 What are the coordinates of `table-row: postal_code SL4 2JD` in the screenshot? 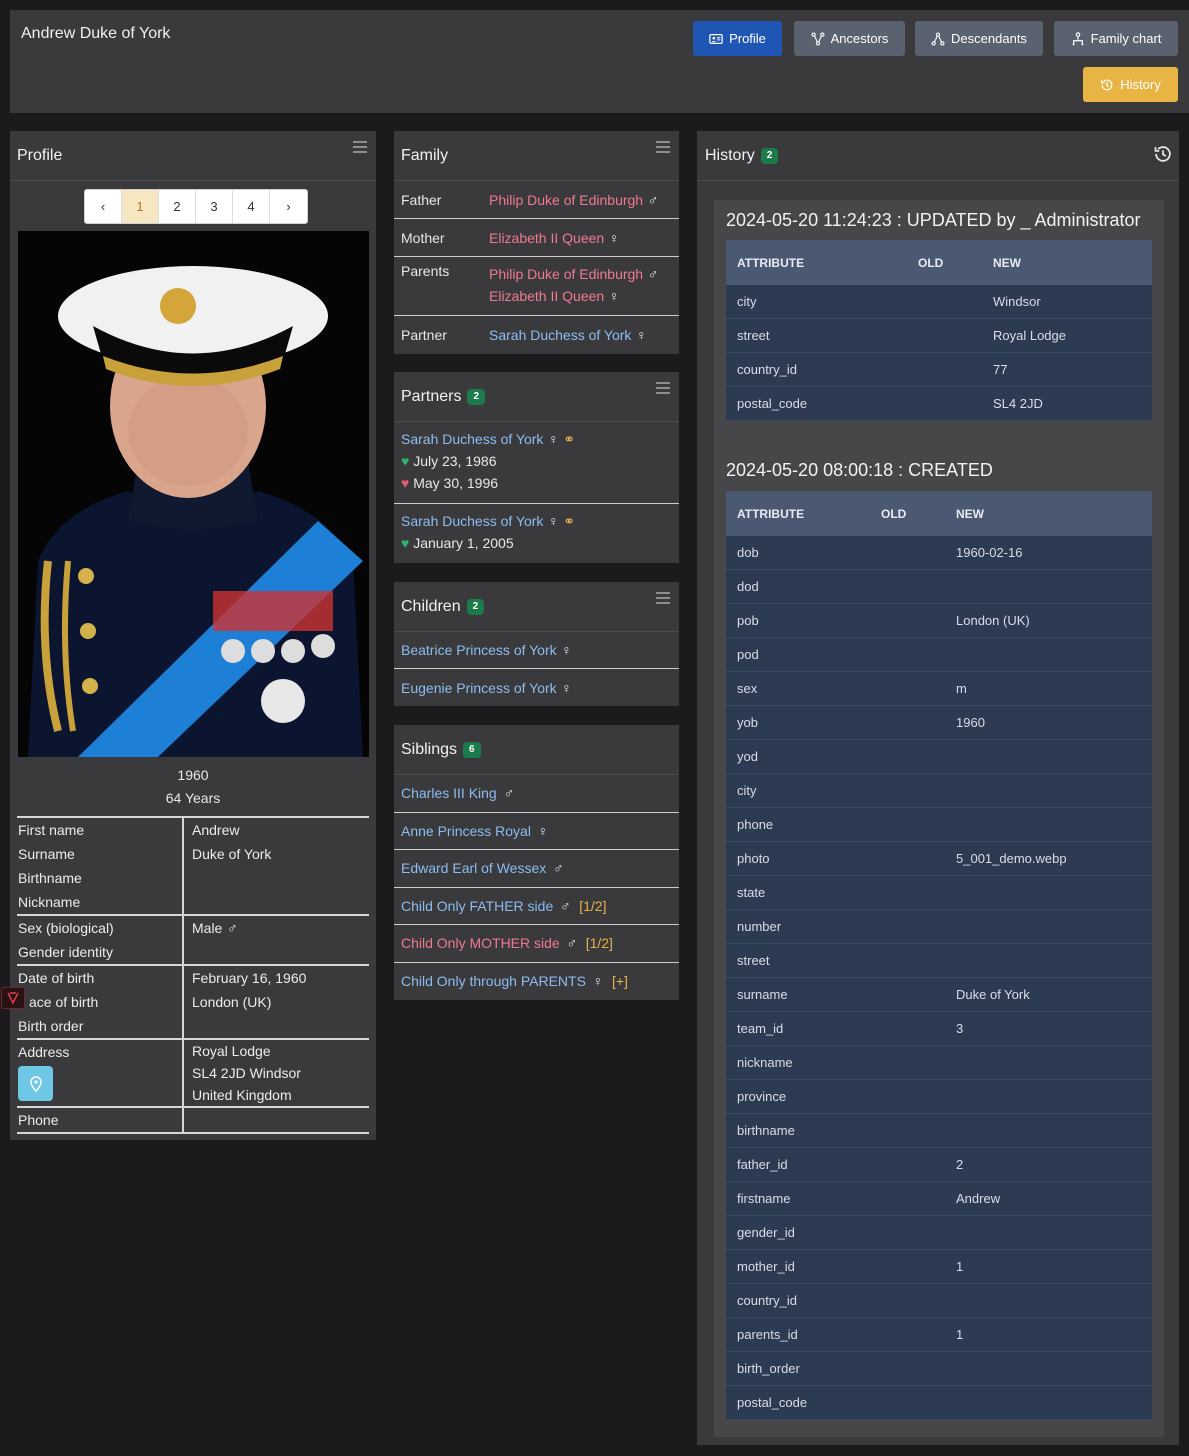 It's located at (939, 404).